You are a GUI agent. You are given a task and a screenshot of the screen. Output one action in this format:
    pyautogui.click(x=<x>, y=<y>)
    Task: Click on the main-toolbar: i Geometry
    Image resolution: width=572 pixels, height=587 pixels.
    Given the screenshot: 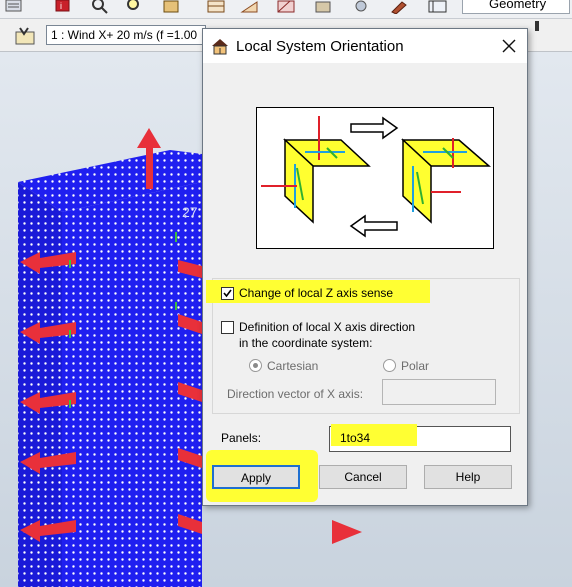 What is the action you would take?
    pyautogui.click(x=286, y=9)
    